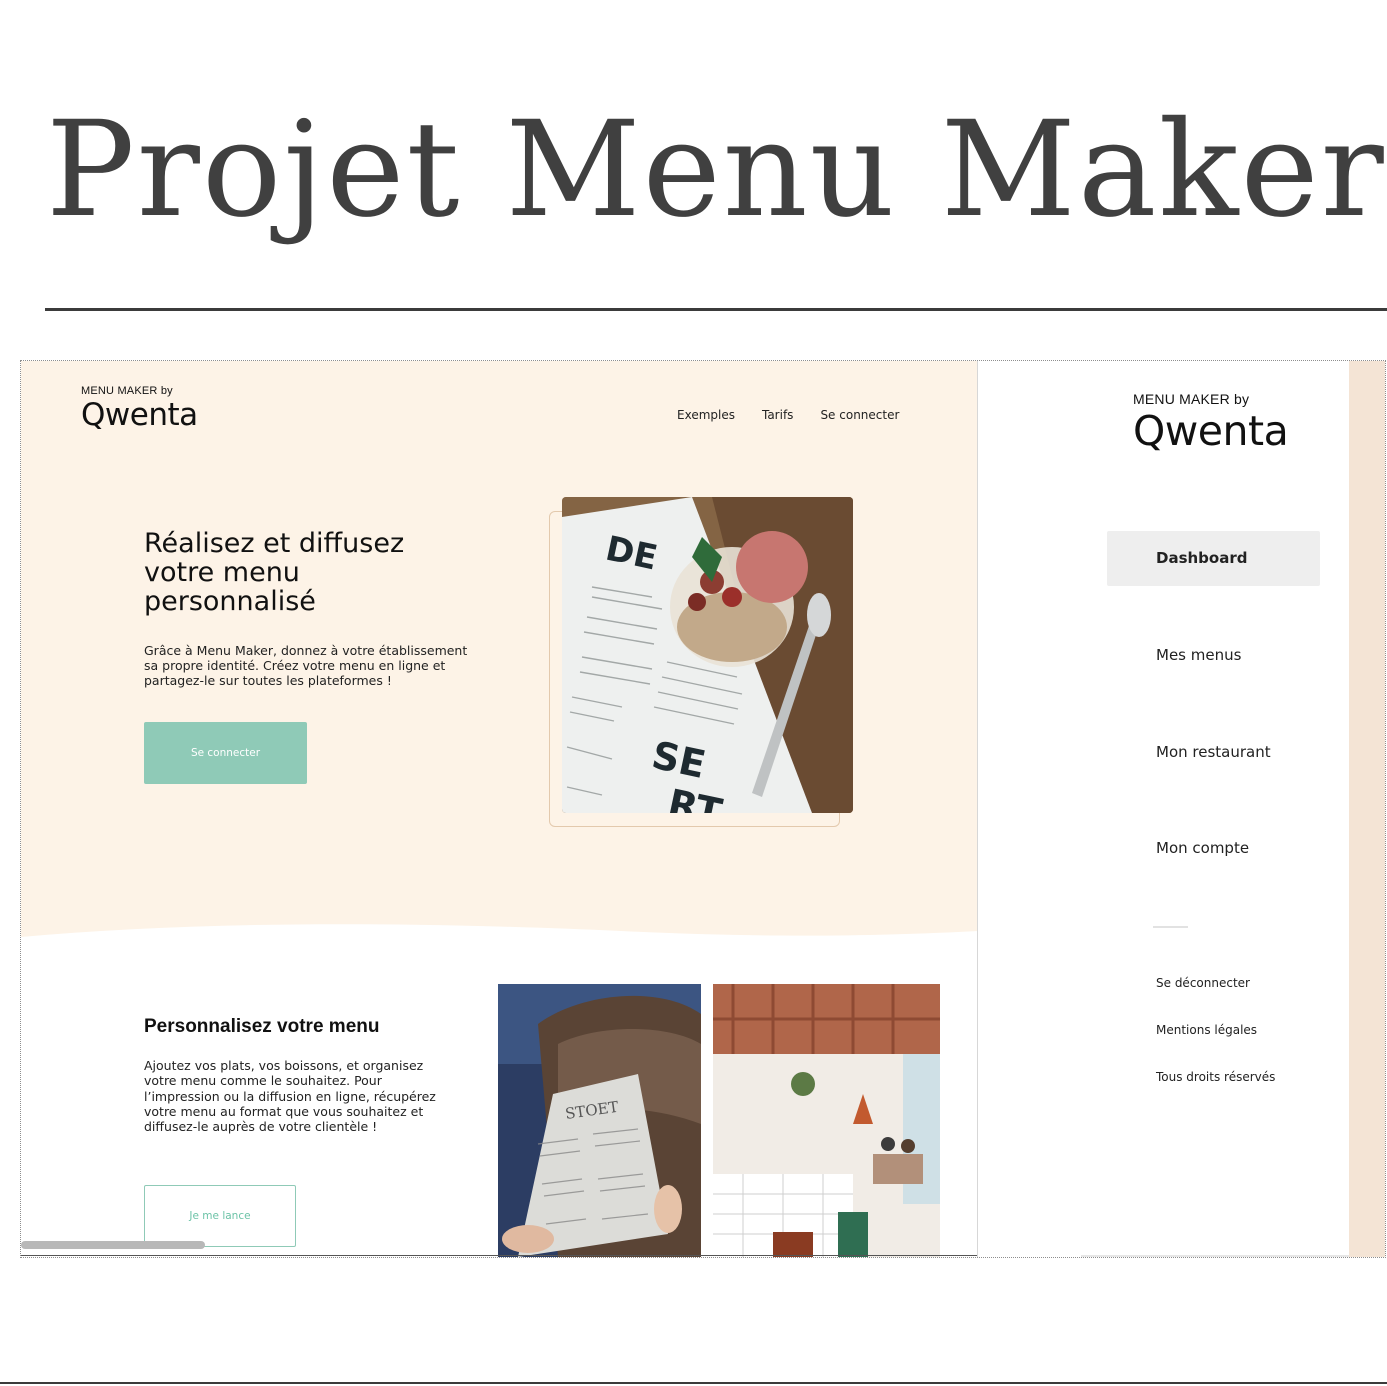  Describe the element at coordinates (1216, 1077) in the screenshot. I see `copyright-text: Tous droits réservés` at that location.